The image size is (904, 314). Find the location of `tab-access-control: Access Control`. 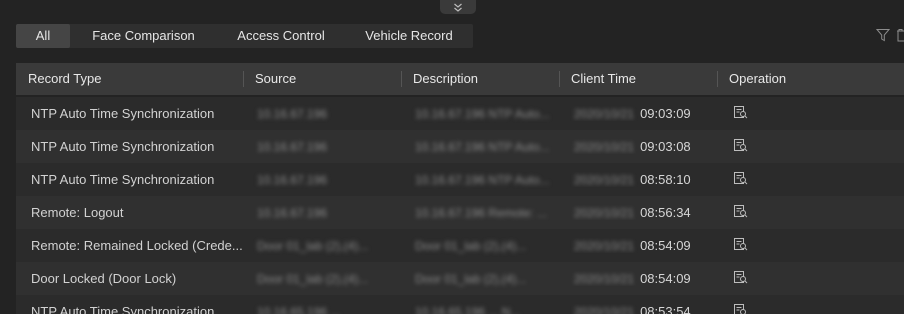

tab-access-control: Access Control is located at coordinates (281, 36).